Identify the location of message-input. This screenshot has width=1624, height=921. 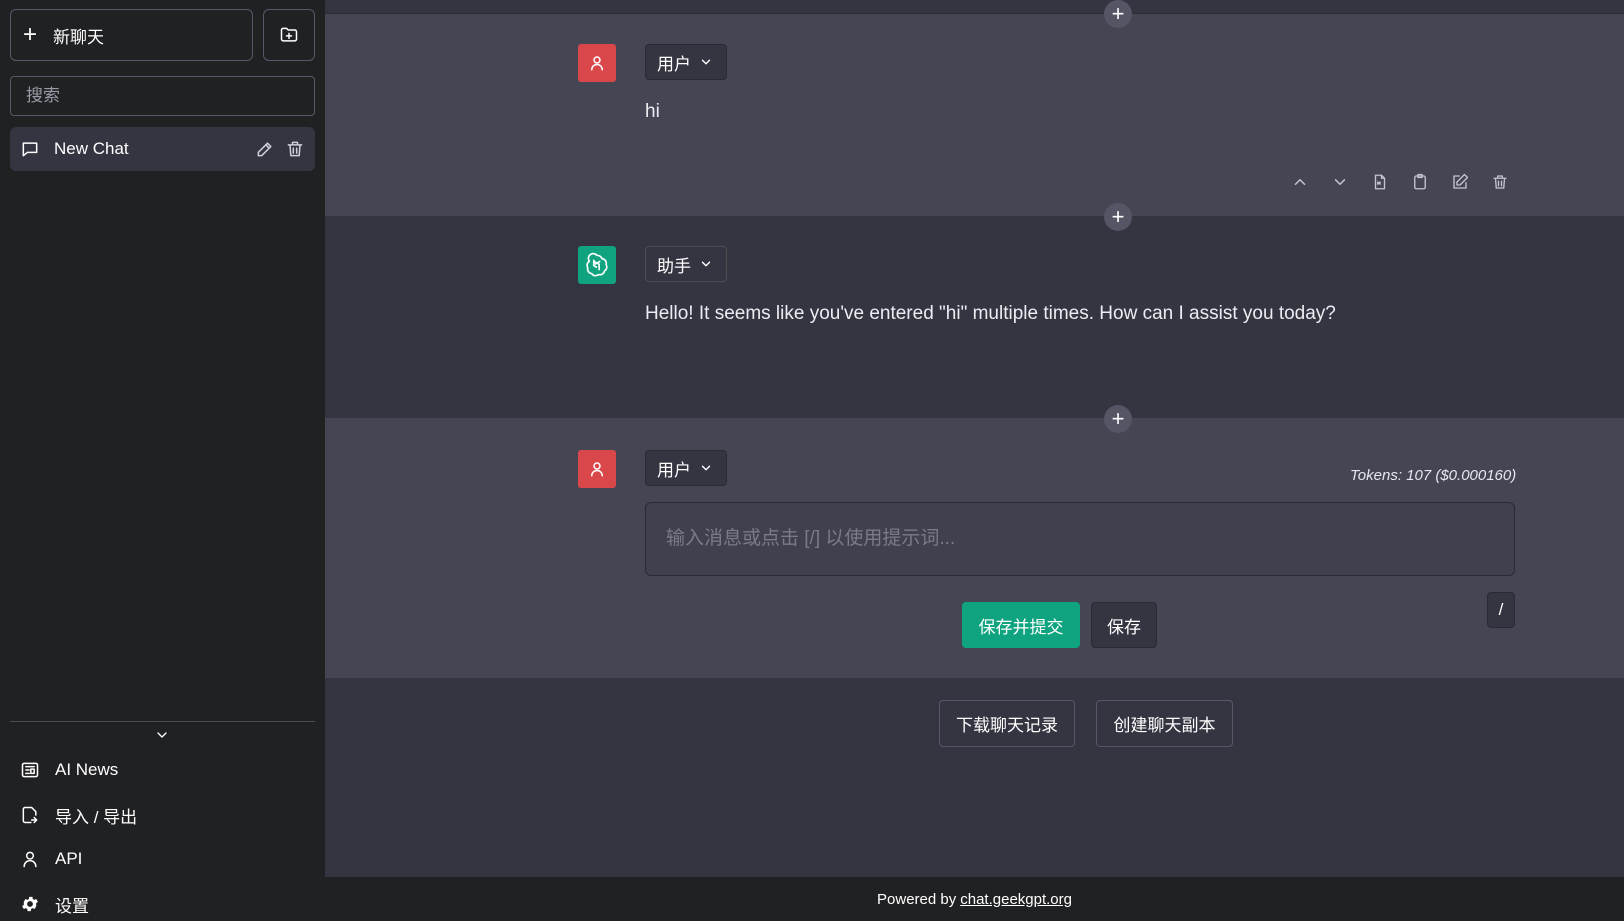
(1080, 539).